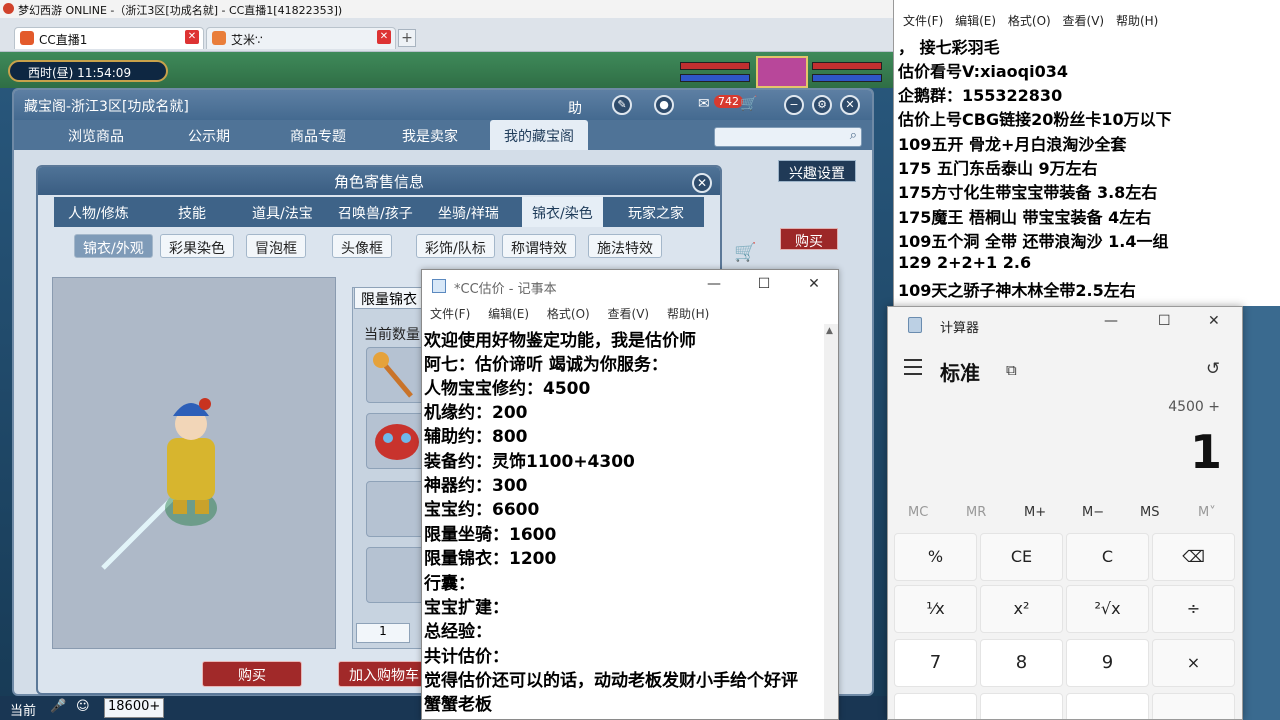  What do you see at coordinates (362, 246) in the screenshot?
I see `subtab-avatar-frame: 头像框` at bounding box center [362, 246].